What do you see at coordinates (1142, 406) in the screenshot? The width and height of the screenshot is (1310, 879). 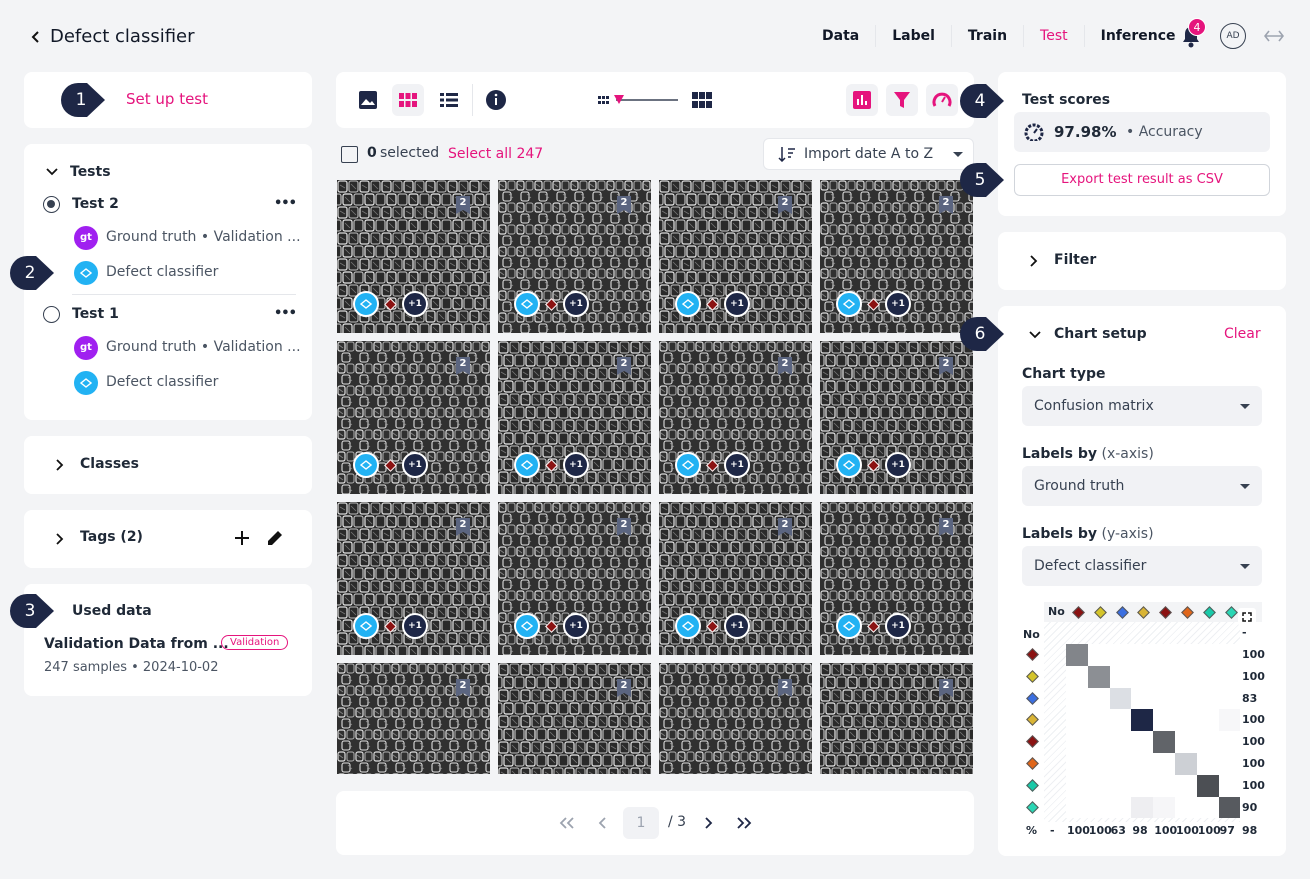 I see `chart-type-select: Confusion matrix` at bounding box center [1142, 406].